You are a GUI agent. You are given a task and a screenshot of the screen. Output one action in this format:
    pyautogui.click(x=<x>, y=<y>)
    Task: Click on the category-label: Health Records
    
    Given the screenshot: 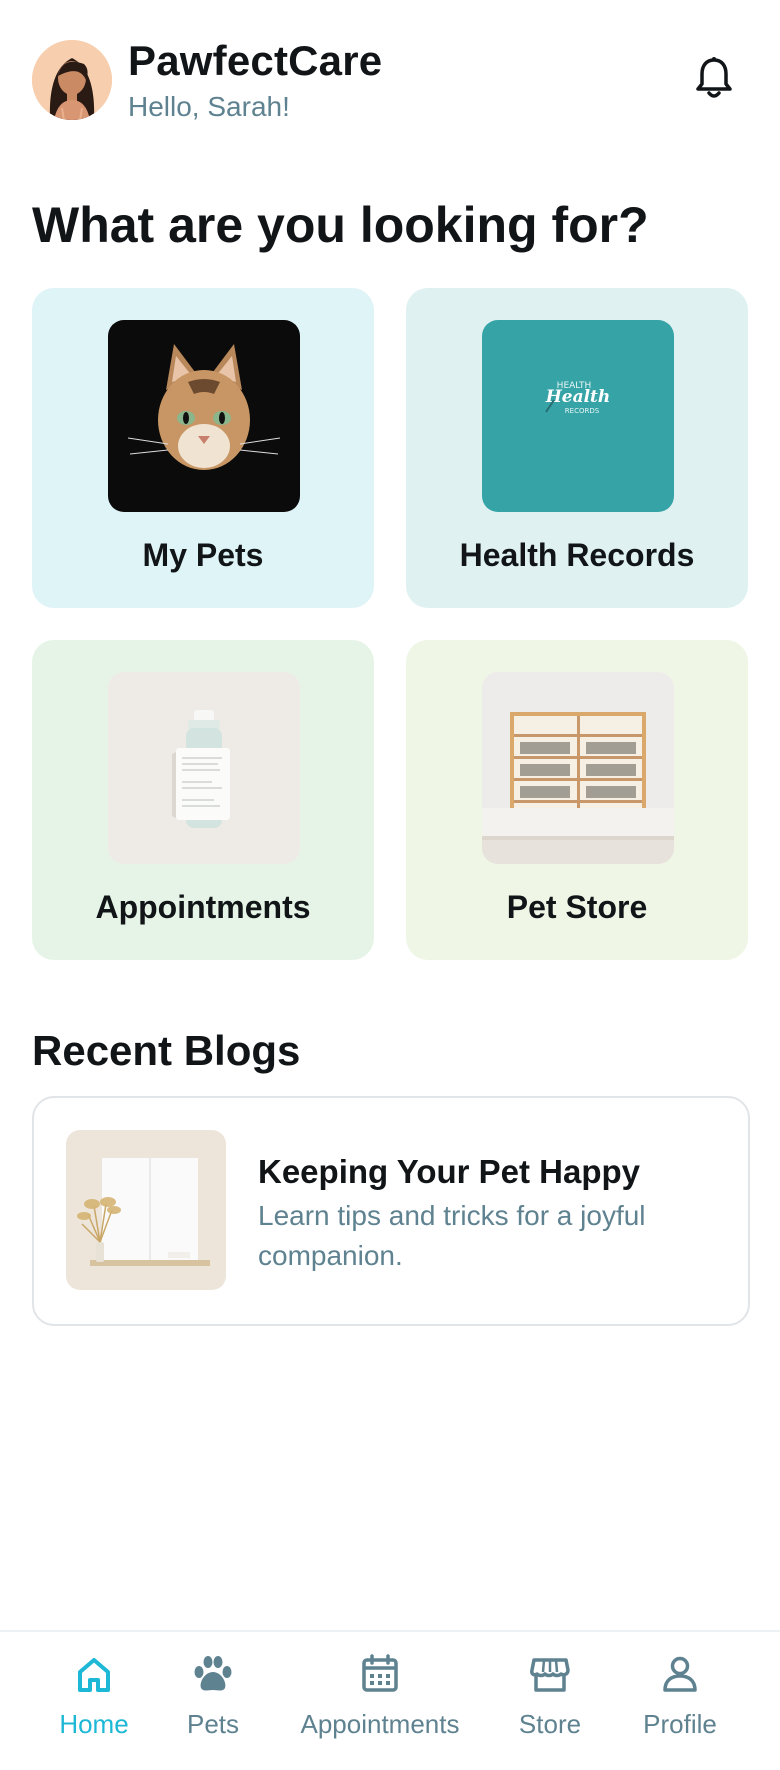 What is the action you would take?
    pyautogui.click(x=577, y=555)
    